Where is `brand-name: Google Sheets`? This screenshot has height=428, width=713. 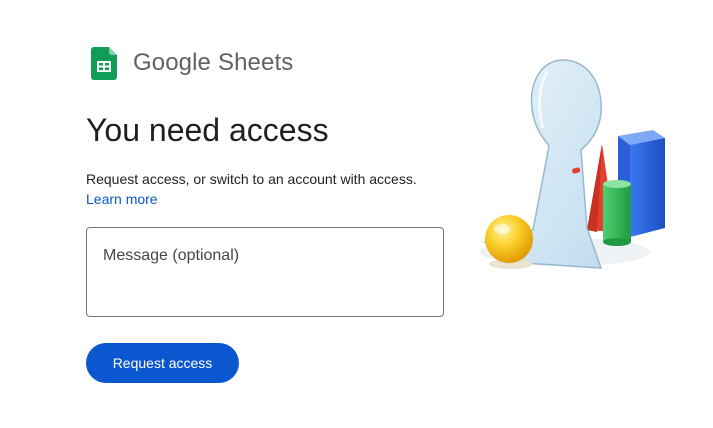 brand-name: Google Sheets is located at coordinates (213, 63).